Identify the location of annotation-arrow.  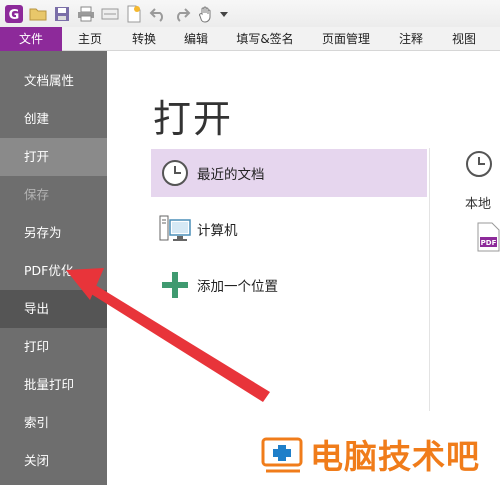
(168, 335).